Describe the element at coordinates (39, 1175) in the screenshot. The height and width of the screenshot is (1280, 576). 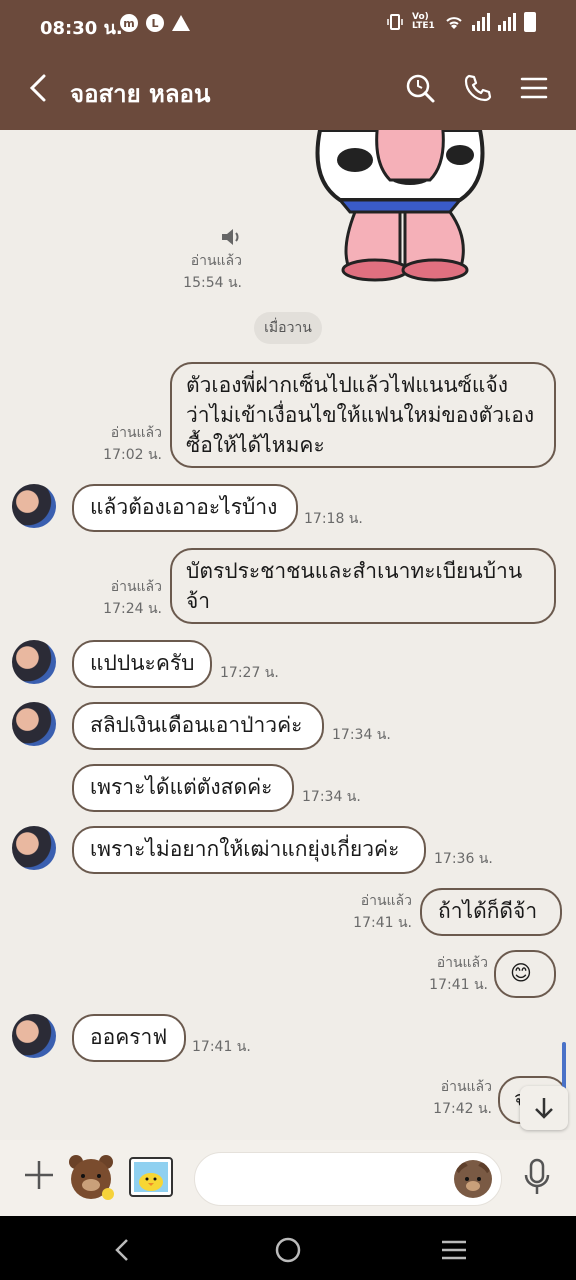
I see `plus-icon` at that location.